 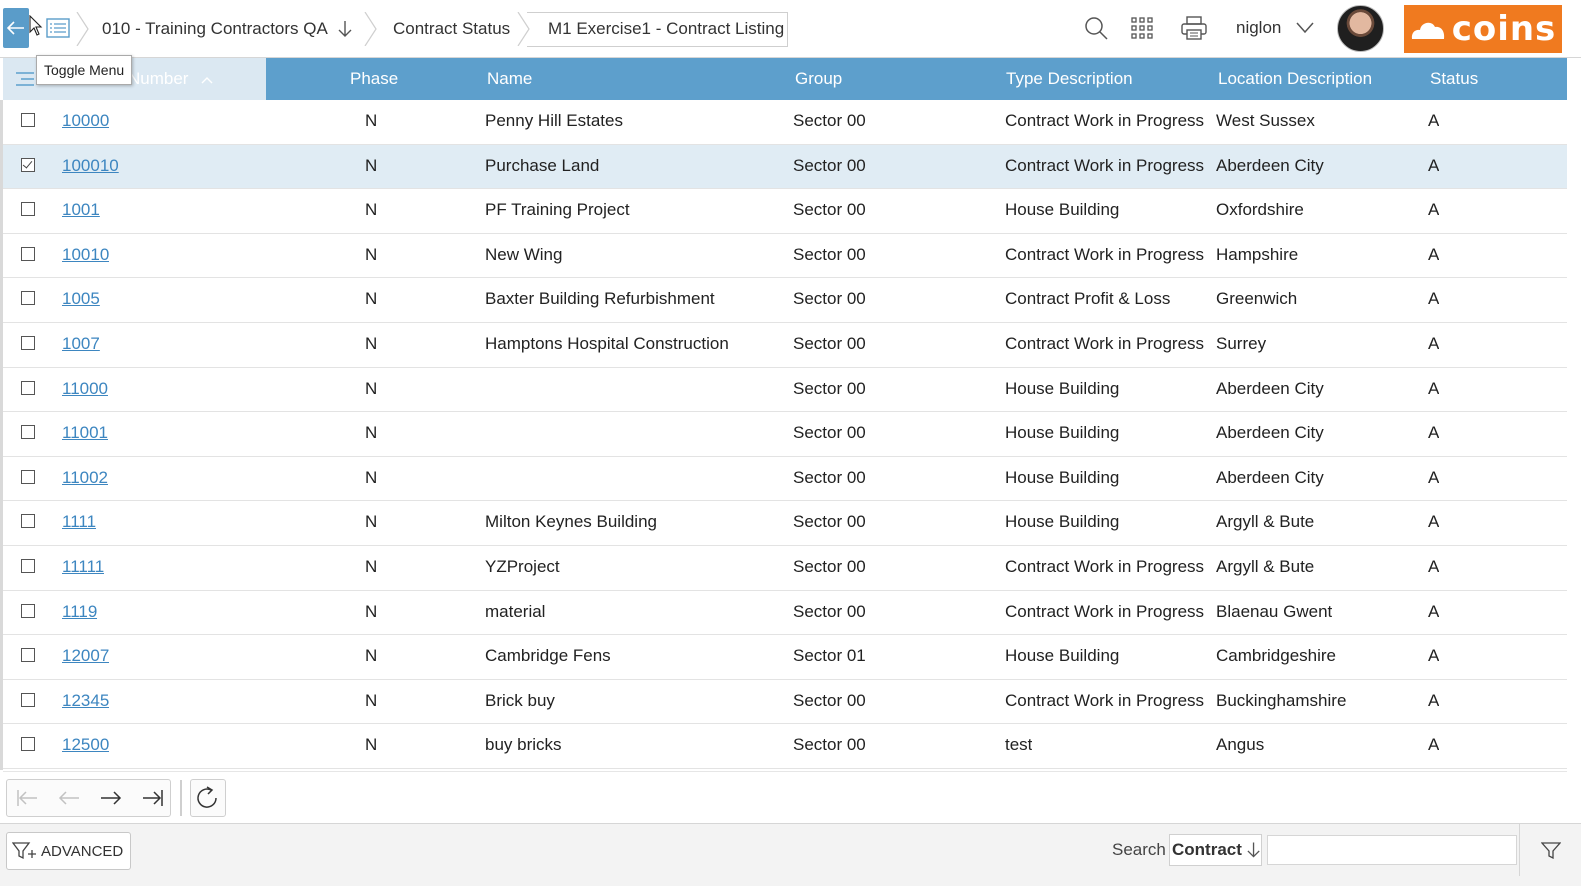 What do you see at coordinates (1295, 79) in the screenshot?
I see `column-header-location-description: Location Description` at bounding box center [1295, 79].